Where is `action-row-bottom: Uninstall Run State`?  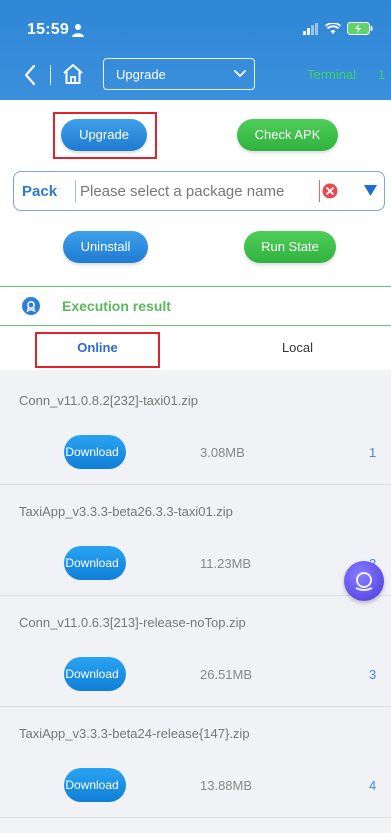
action-row-bottom: Uninstall Run State is located at coordinates (195, 250).